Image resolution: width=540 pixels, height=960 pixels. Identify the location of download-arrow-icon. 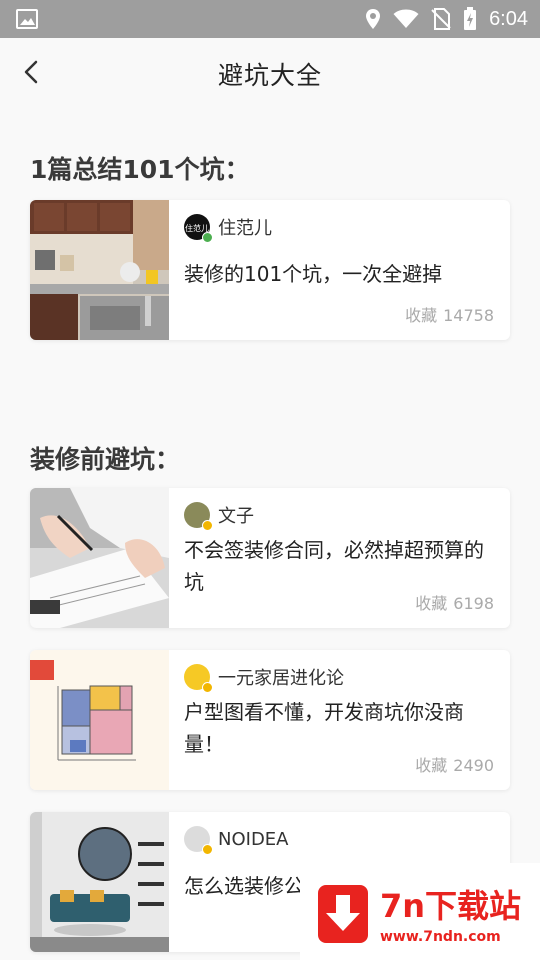
(343, 914).